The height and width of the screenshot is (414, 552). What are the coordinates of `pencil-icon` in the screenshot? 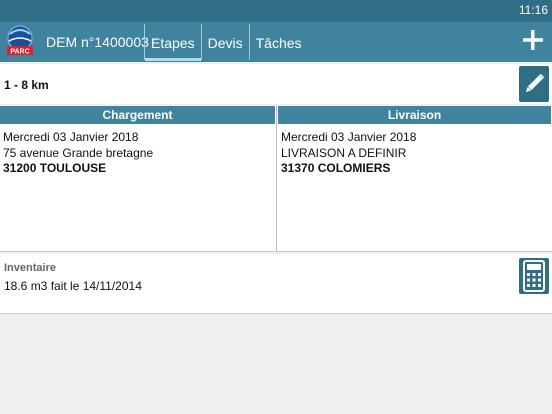 It's located at (535, 83).